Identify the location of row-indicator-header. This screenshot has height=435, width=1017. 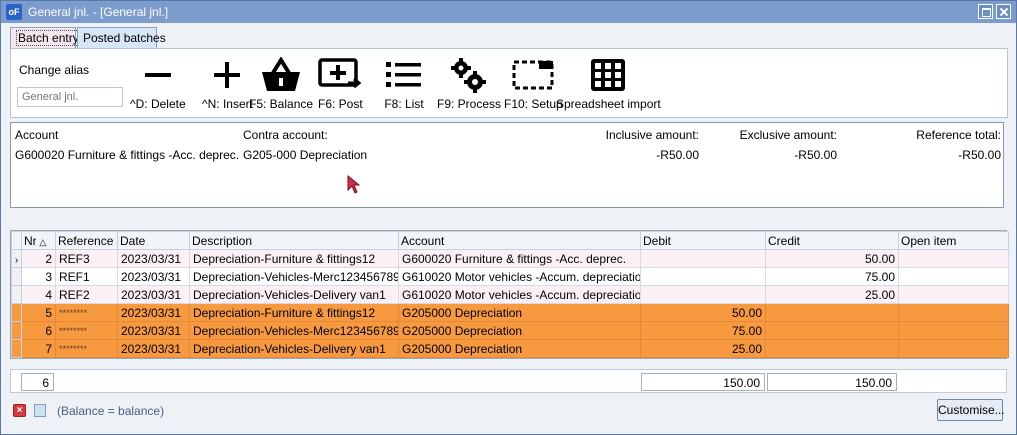
(16, 240).